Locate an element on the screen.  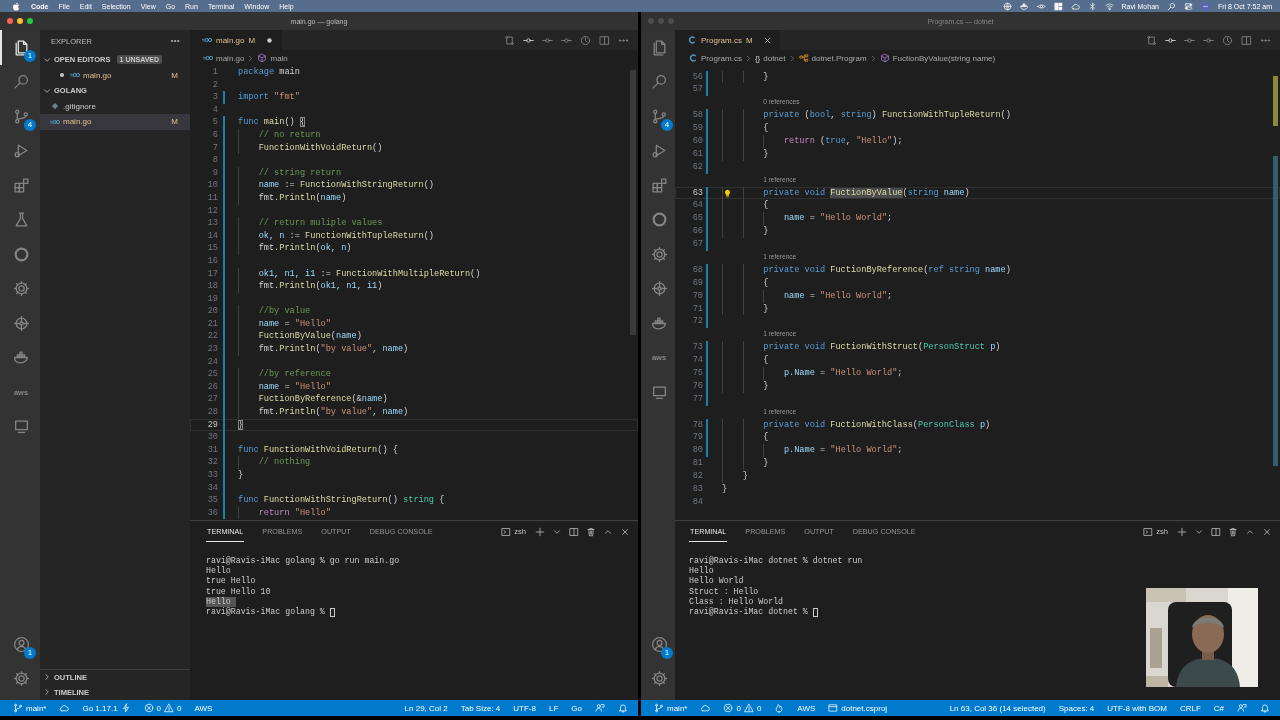
status-item: LF is located at coordinates (554, 708).